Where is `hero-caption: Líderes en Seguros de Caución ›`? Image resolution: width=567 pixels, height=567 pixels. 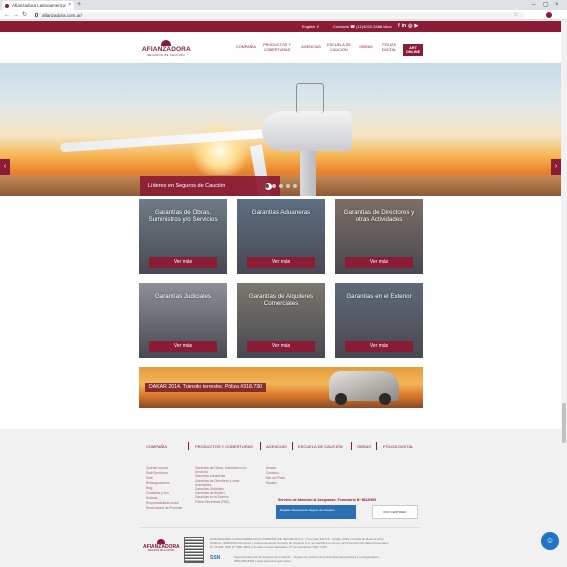
hero-caption: Líderes en Seguros de Caución › is located at coordinates (210, 186).